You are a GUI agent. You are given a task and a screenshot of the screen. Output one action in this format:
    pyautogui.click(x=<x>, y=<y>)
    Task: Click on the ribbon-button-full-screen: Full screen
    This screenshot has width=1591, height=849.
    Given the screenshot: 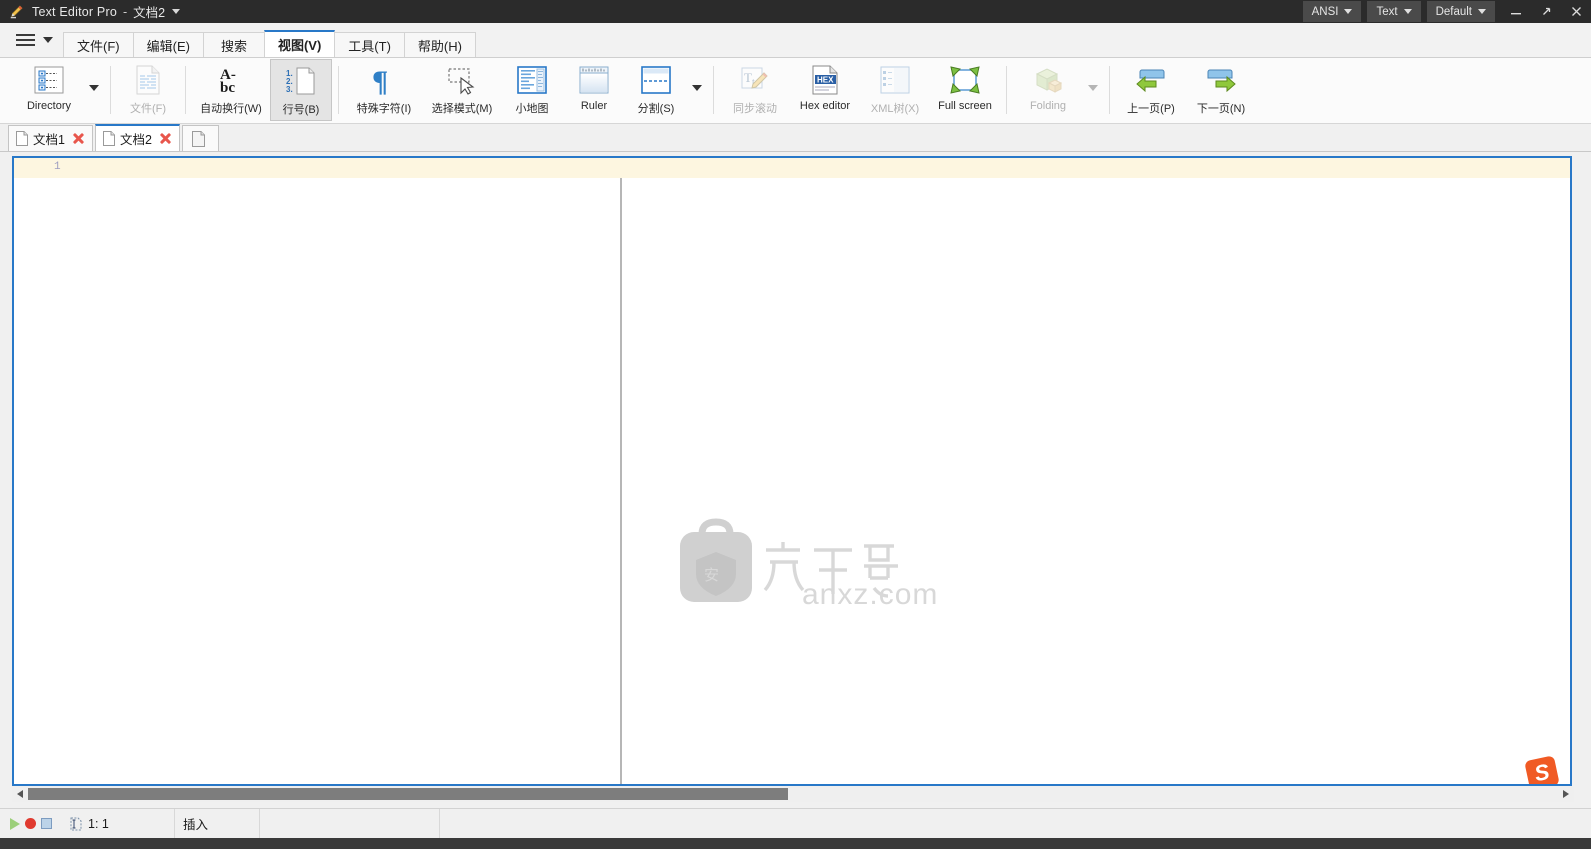 What is the action you would take?
    pyautogui.click(x=965, y=90)
    